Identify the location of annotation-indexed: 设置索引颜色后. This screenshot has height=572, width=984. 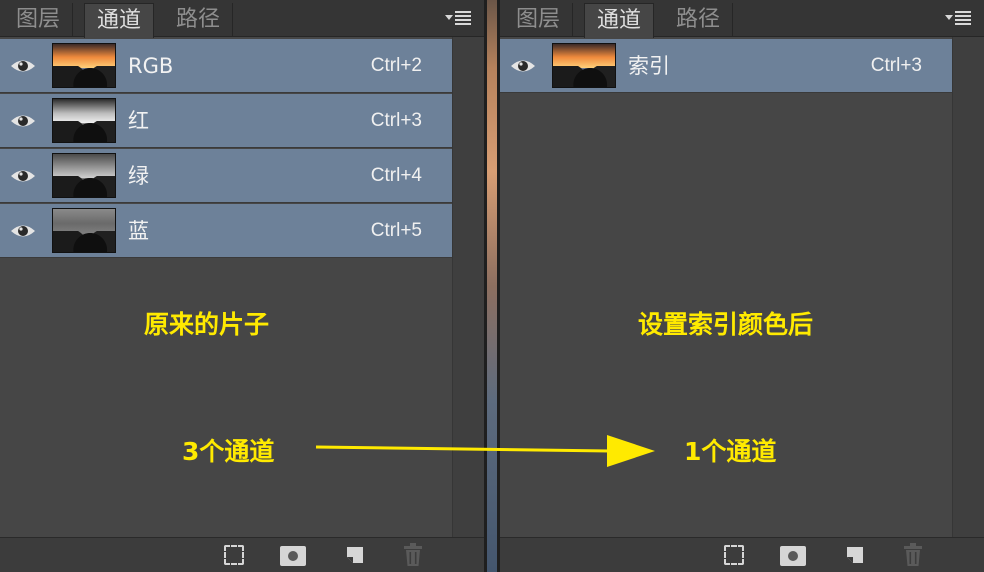
(726, 324).